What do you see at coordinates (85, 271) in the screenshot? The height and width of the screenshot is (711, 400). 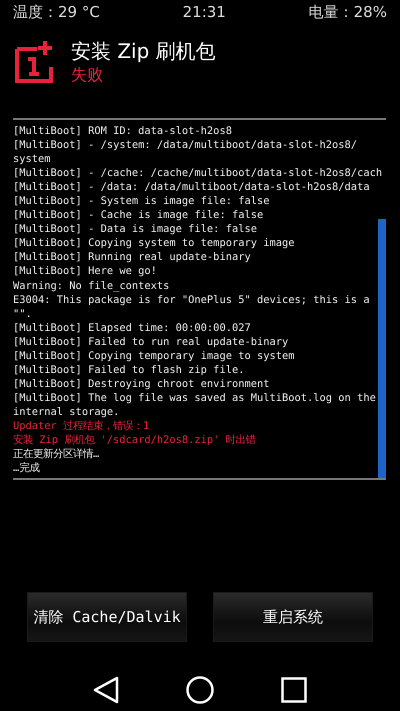 I see `log-line: [MultiBoot] Here we go!` at bounding box center [85, 271].